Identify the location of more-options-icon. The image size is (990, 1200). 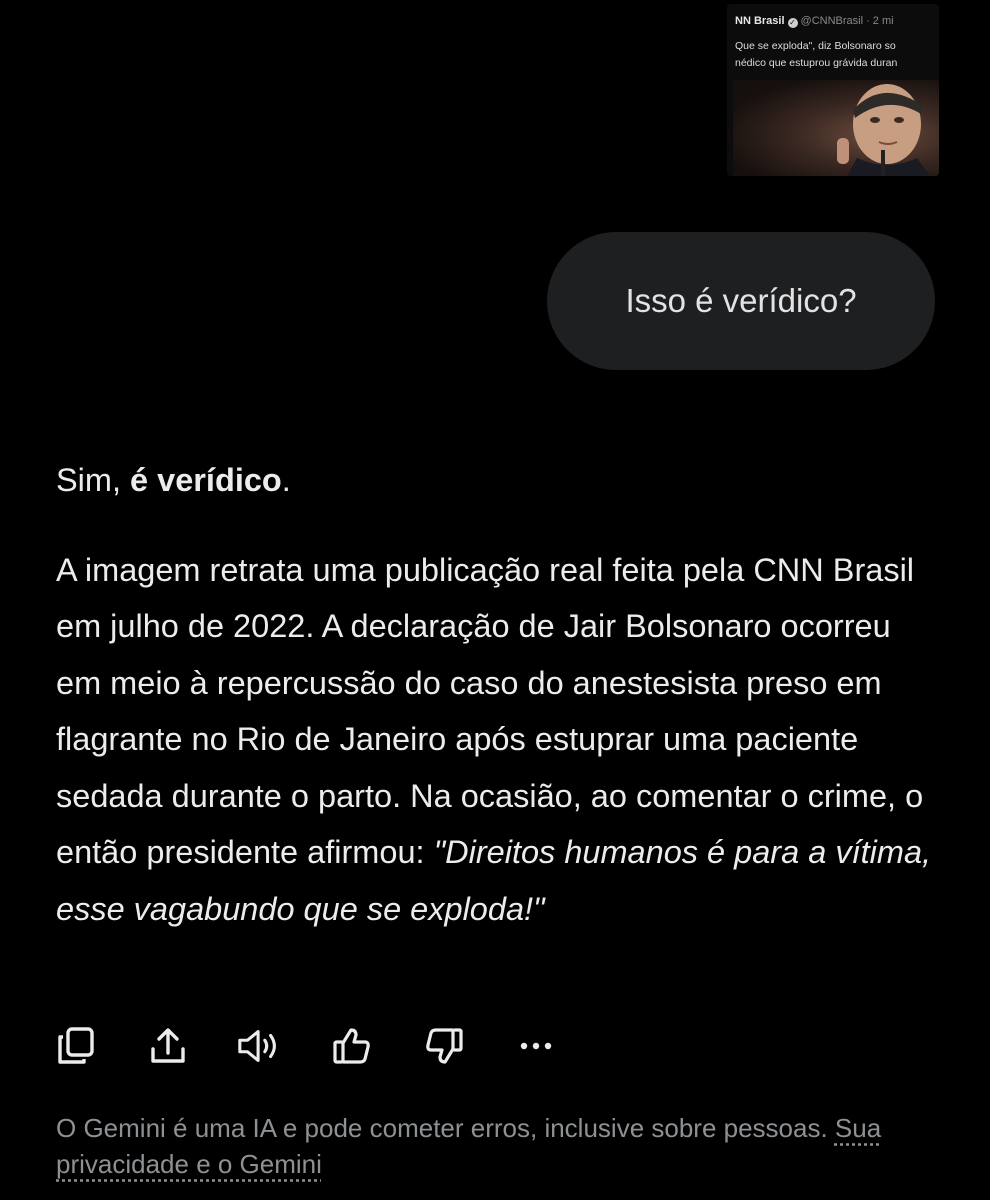
(536, 1046).